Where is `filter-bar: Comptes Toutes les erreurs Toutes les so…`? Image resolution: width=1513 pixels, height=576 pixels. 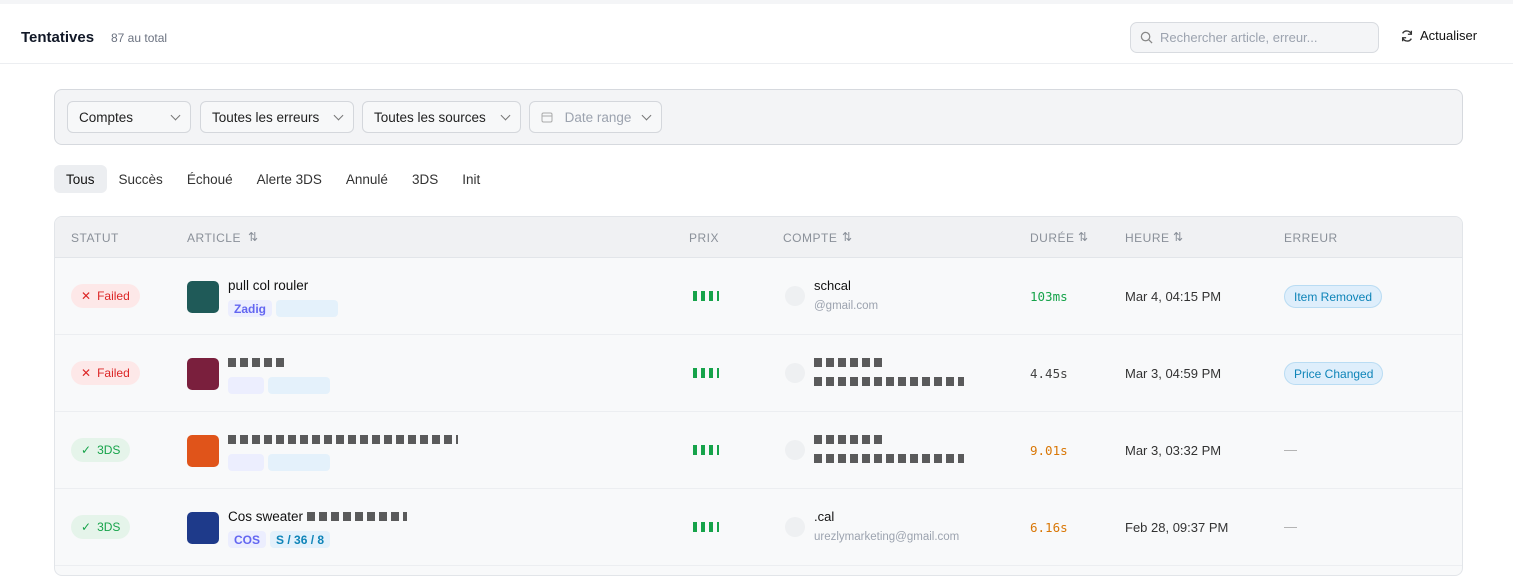 filter-bar: Comptes Toutes les erreurs Toutes les so… is located at coordinates (758, 117).